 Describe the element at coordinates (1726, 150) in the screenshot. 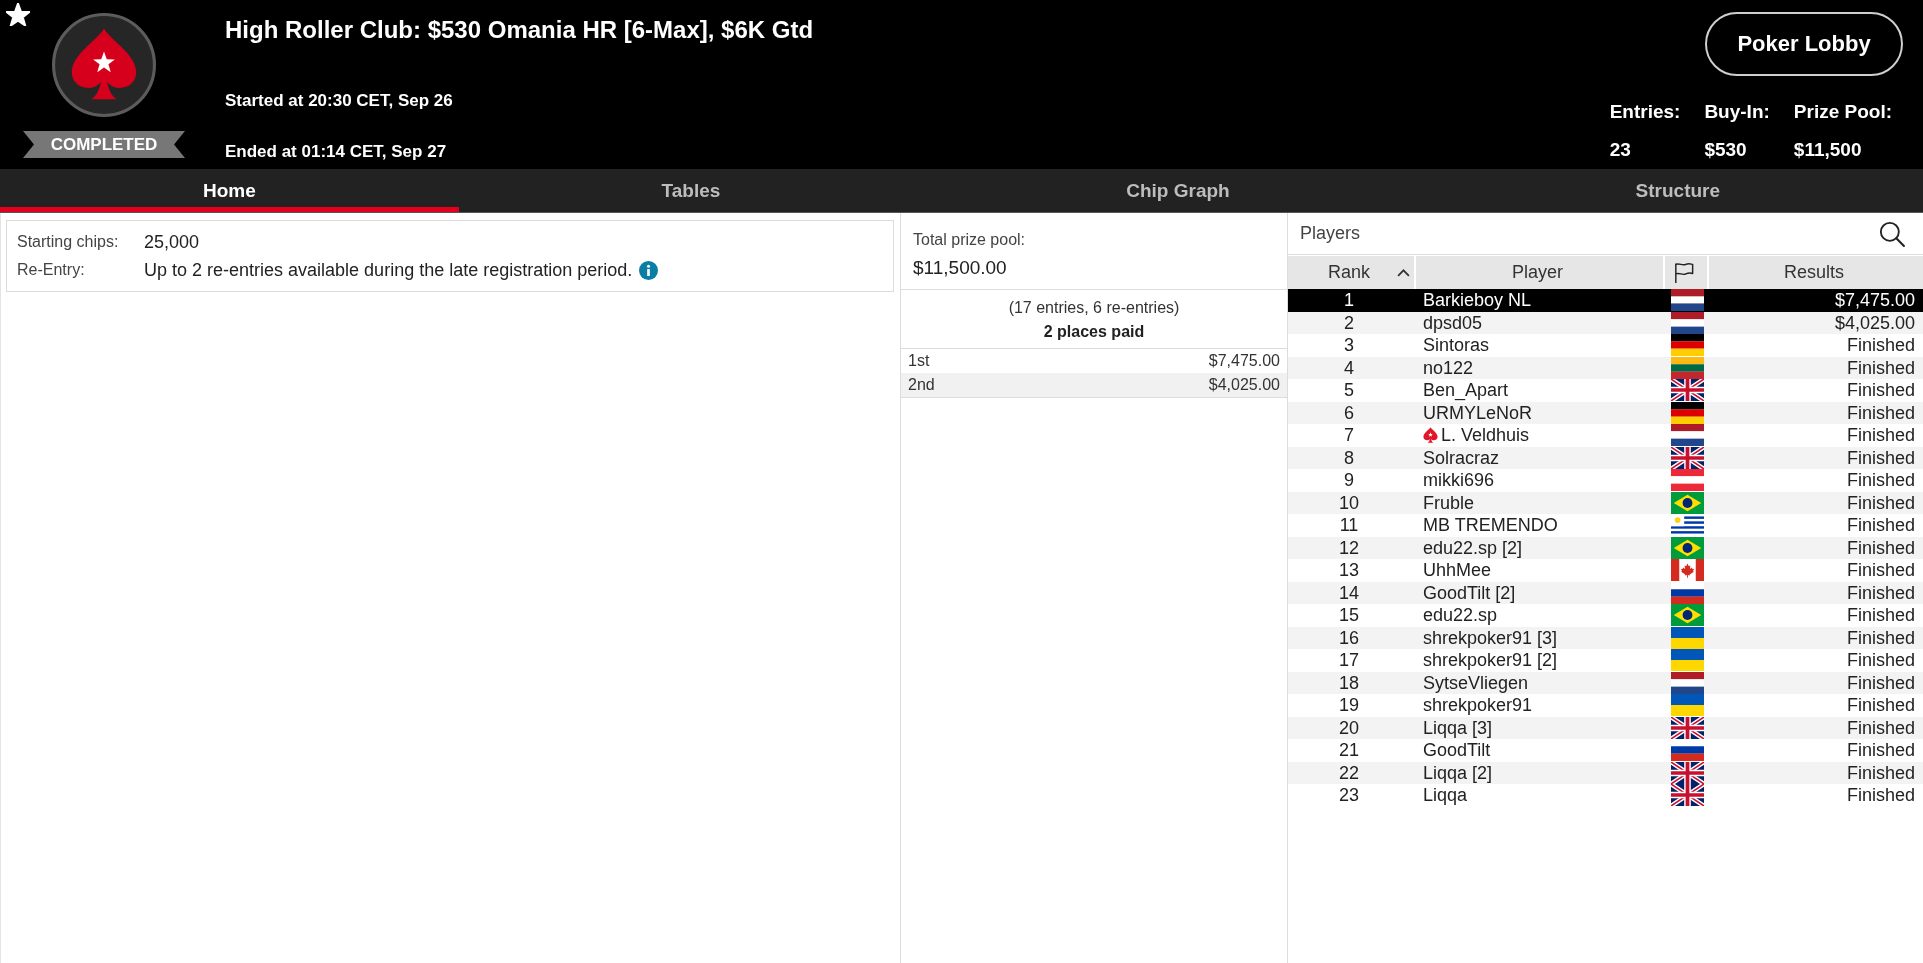

I see `stat-value: $530` at that location.